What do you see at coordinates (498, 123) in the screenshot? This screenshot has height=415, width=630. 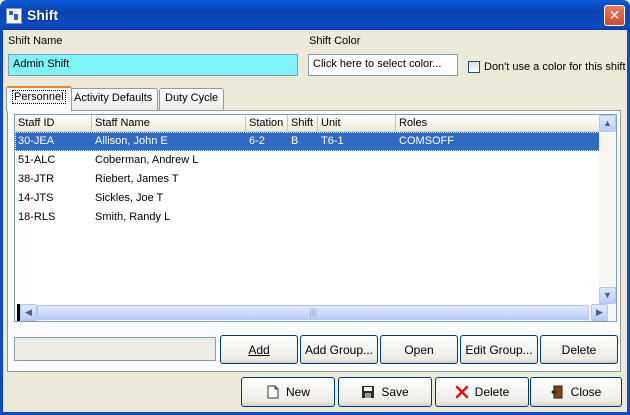 I see `column-header-roles: Roles` at bounding box center [498, 123].